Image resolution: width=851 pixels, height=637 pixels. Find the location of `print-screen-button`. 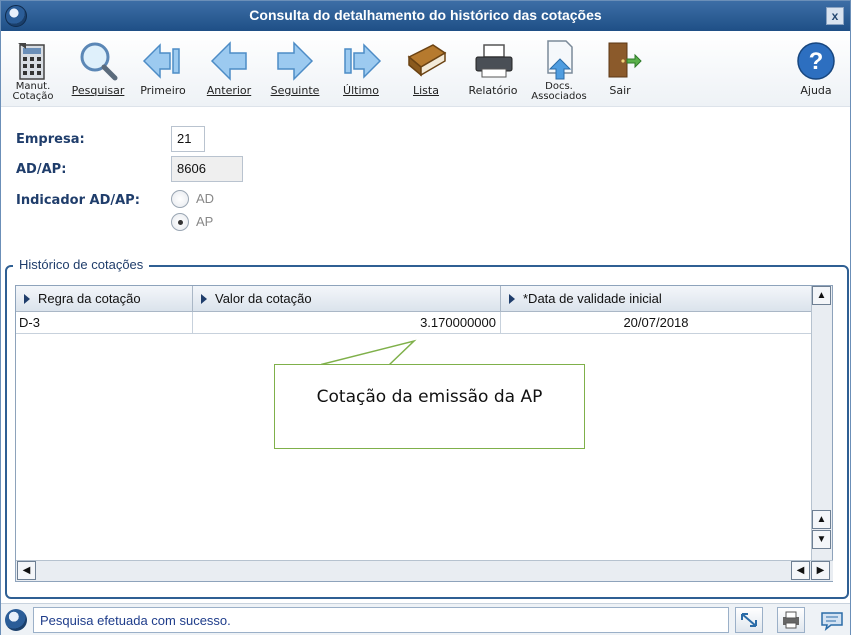

print-screen-button is located at coordinates (791, 620).